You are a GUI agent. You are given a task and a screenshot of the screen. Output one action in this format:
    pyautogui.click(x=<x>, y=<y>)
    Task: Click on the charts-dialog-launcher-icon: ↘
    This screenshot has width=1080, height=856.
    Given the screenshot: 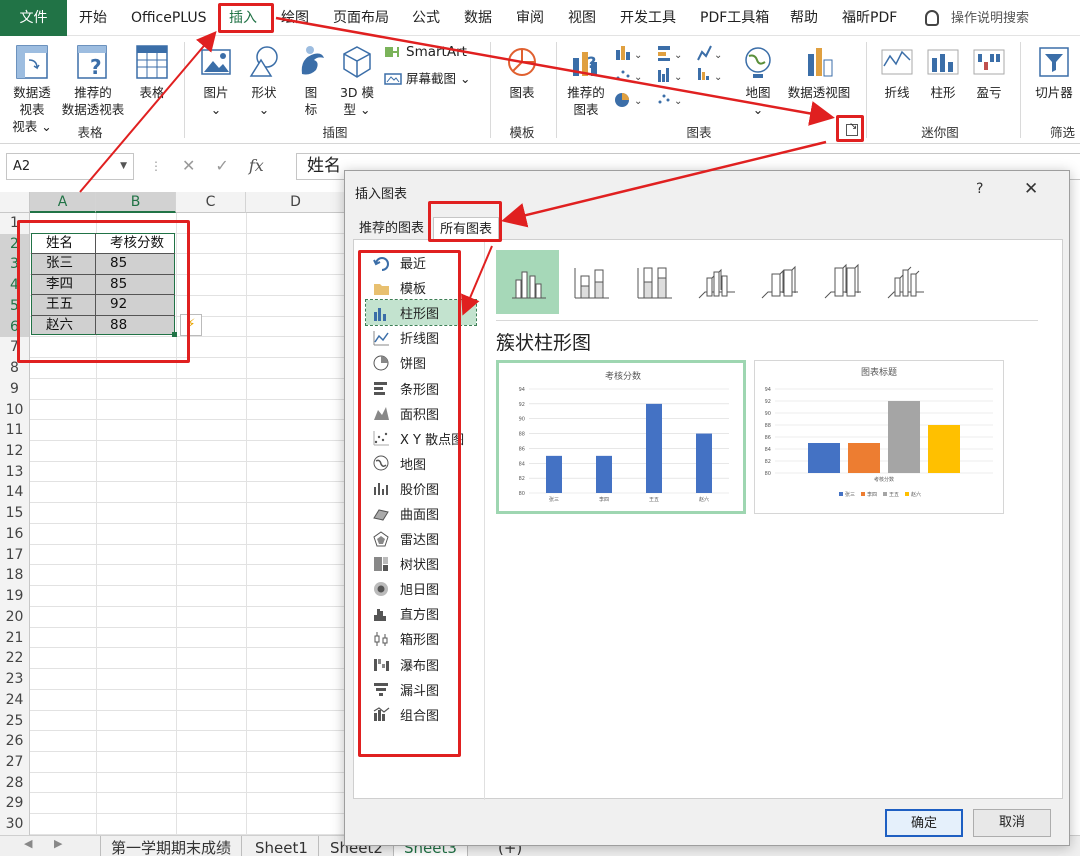 What is the action you would take?
    pyautogui.click(x=852, y=128)
    